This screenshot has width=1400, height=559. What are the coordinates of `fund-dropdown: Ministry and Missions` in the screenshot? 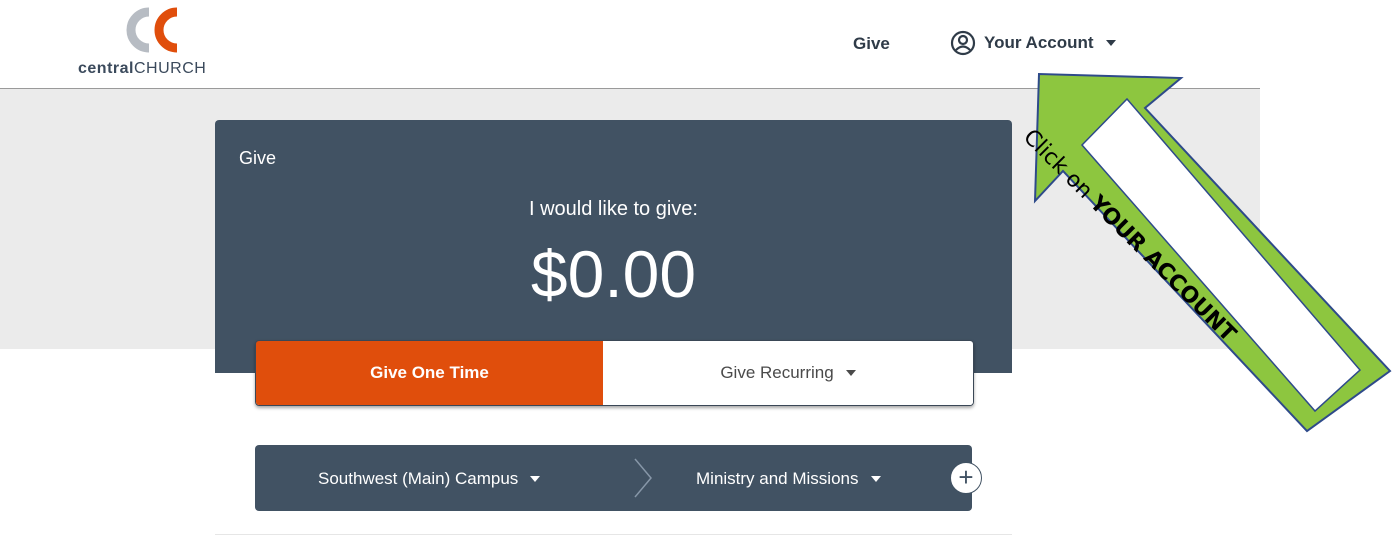 It's located at (788, 479).